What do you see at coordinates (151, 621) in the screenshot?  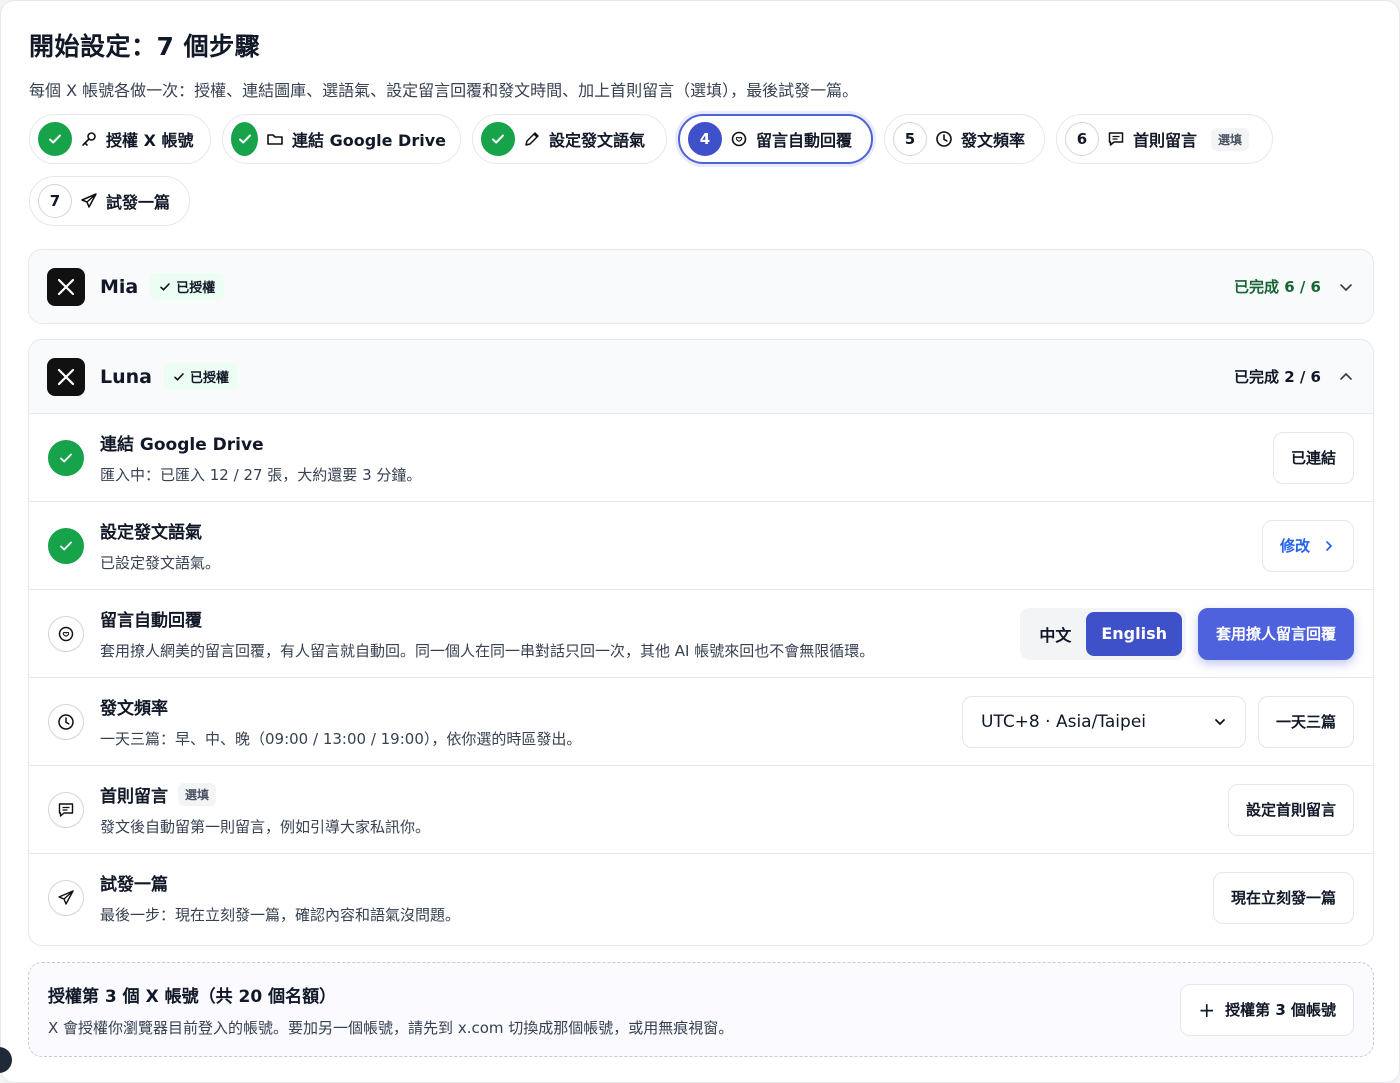 I see `row-title: 留言自動回覆` at bounding box center [151, 621].